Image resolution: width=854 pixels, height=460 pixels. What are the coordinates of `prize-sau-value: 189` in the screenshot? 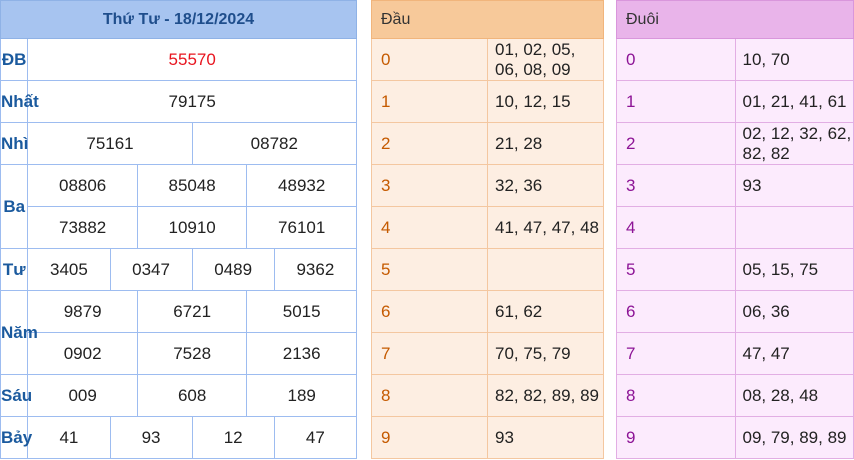 It's located at (301, 395).